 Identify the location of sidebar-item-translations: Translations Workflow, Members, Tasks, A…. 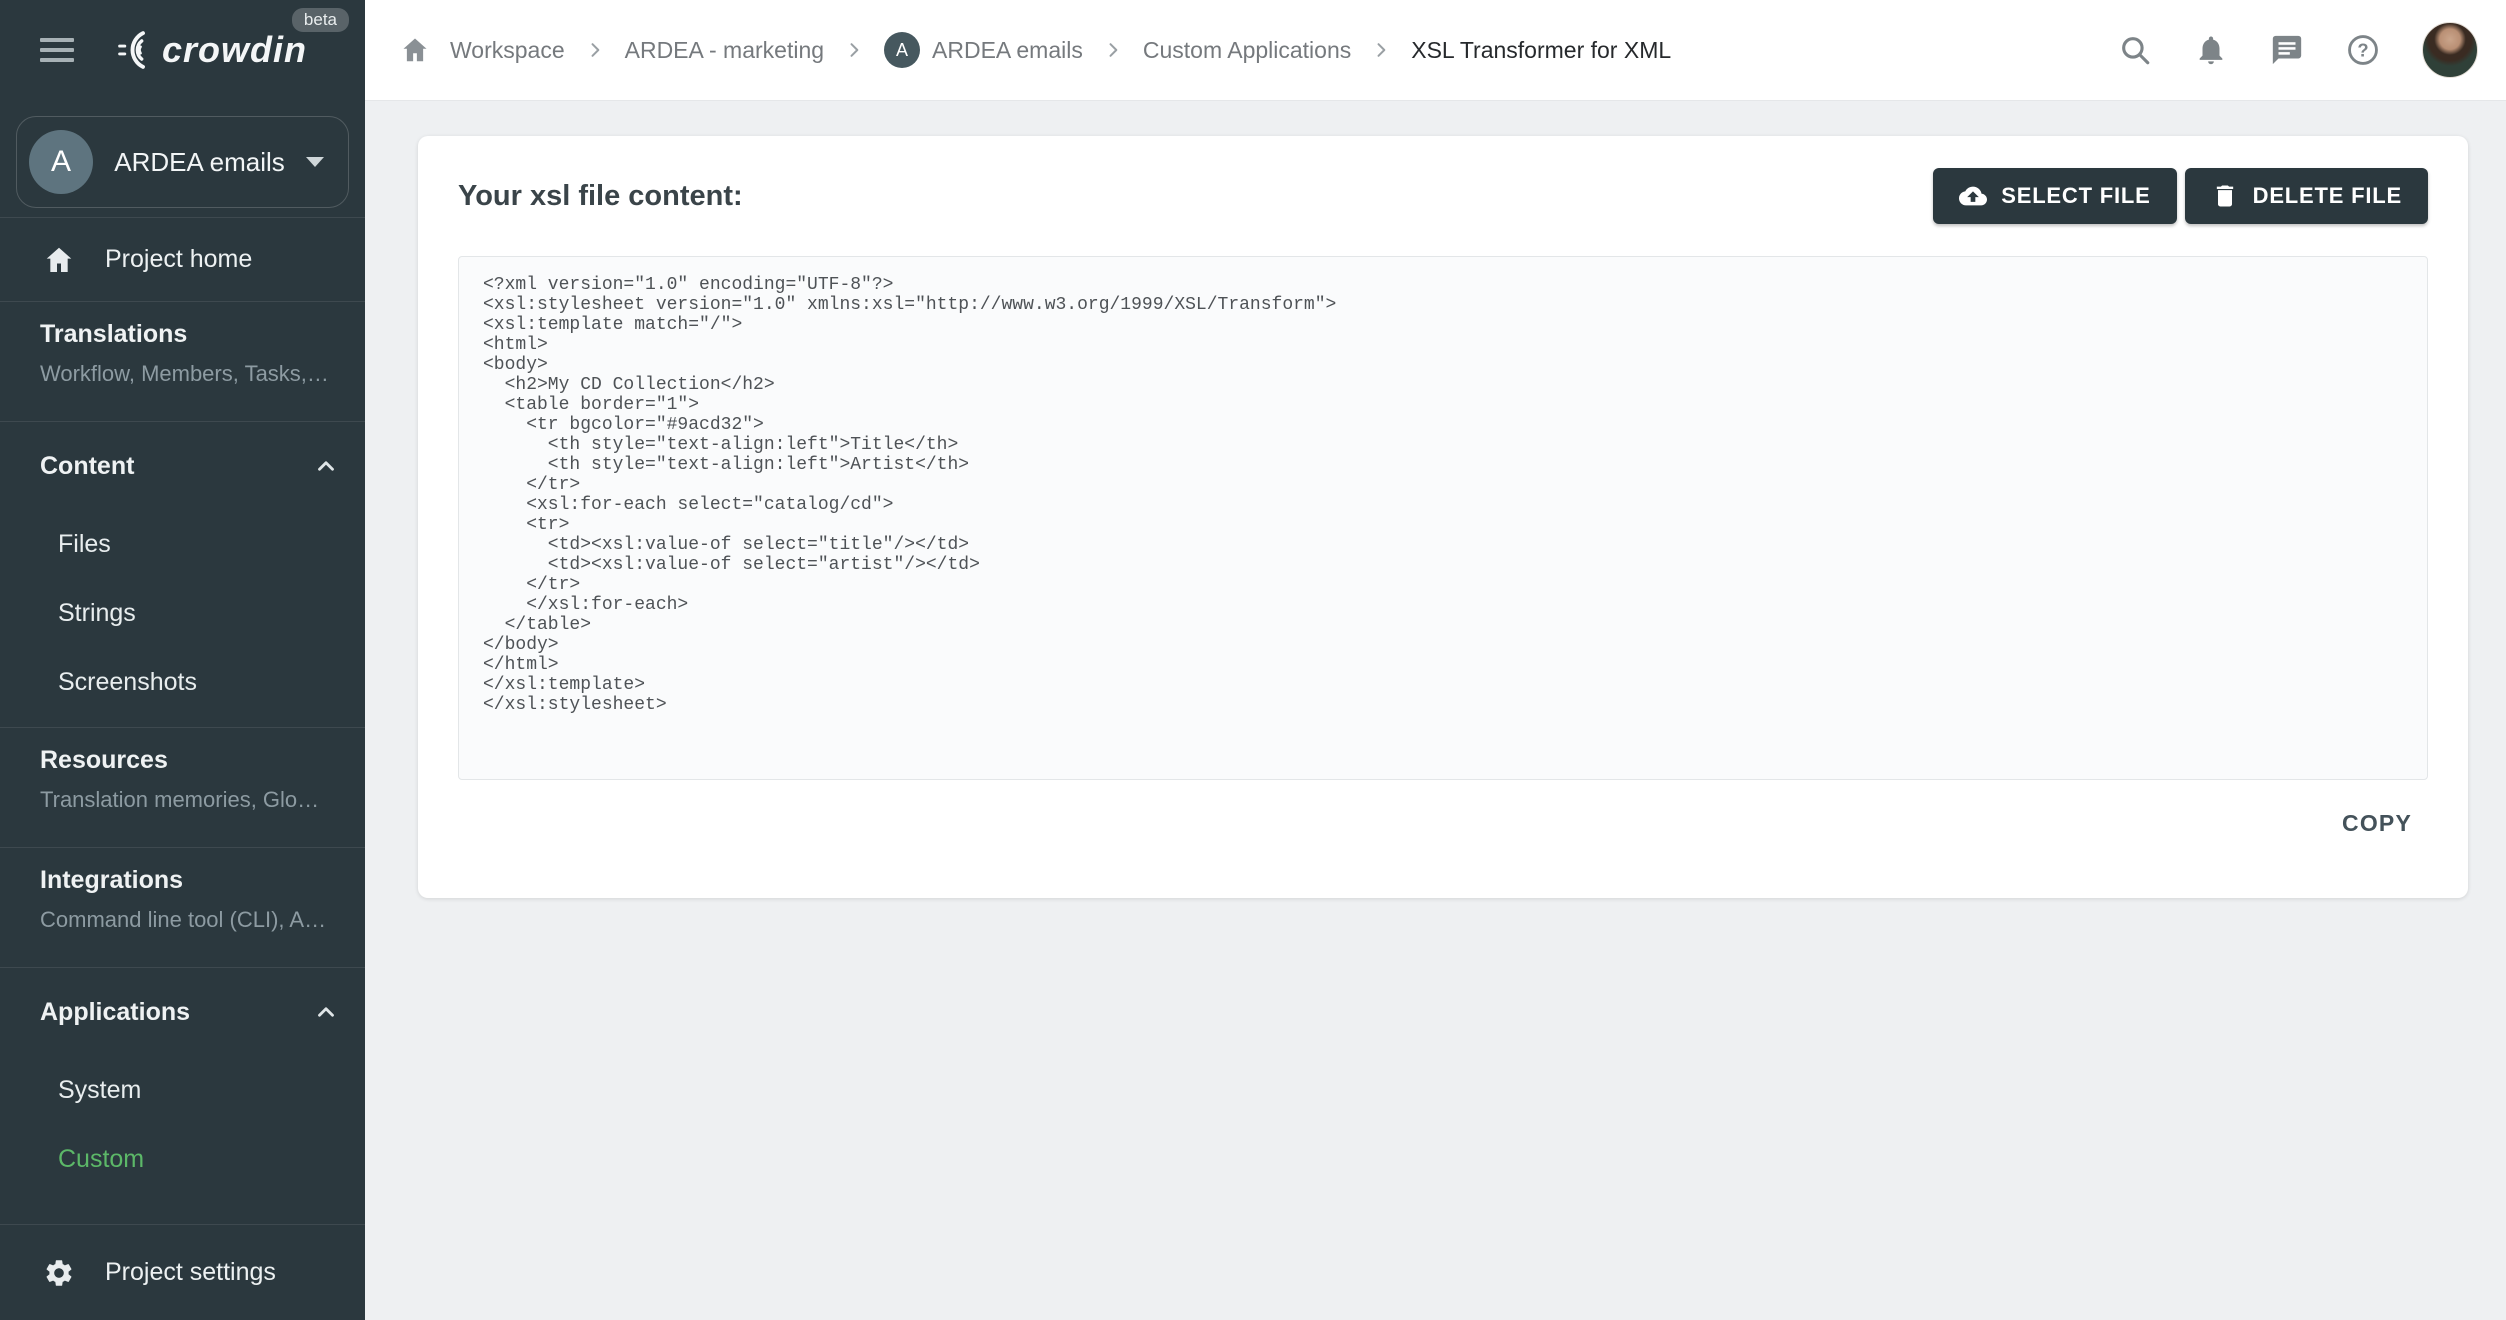
(182, 361).